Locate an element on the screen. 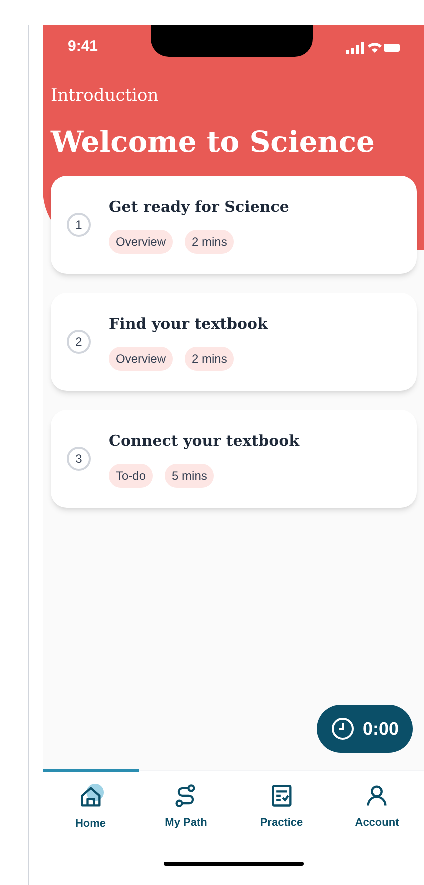  step-number: 2 is located at coordinates (79, 342).